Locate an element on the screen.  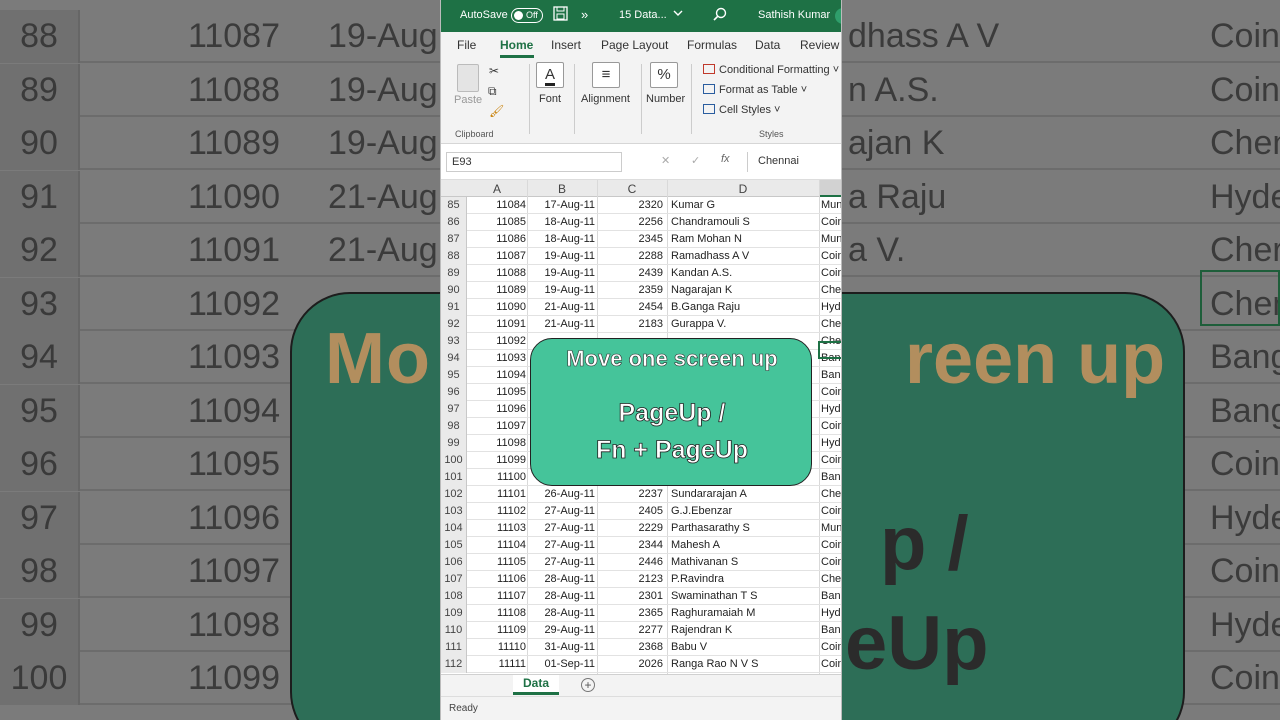
cell-b: 19-Aug-11 is located at coordinates (563, 273).